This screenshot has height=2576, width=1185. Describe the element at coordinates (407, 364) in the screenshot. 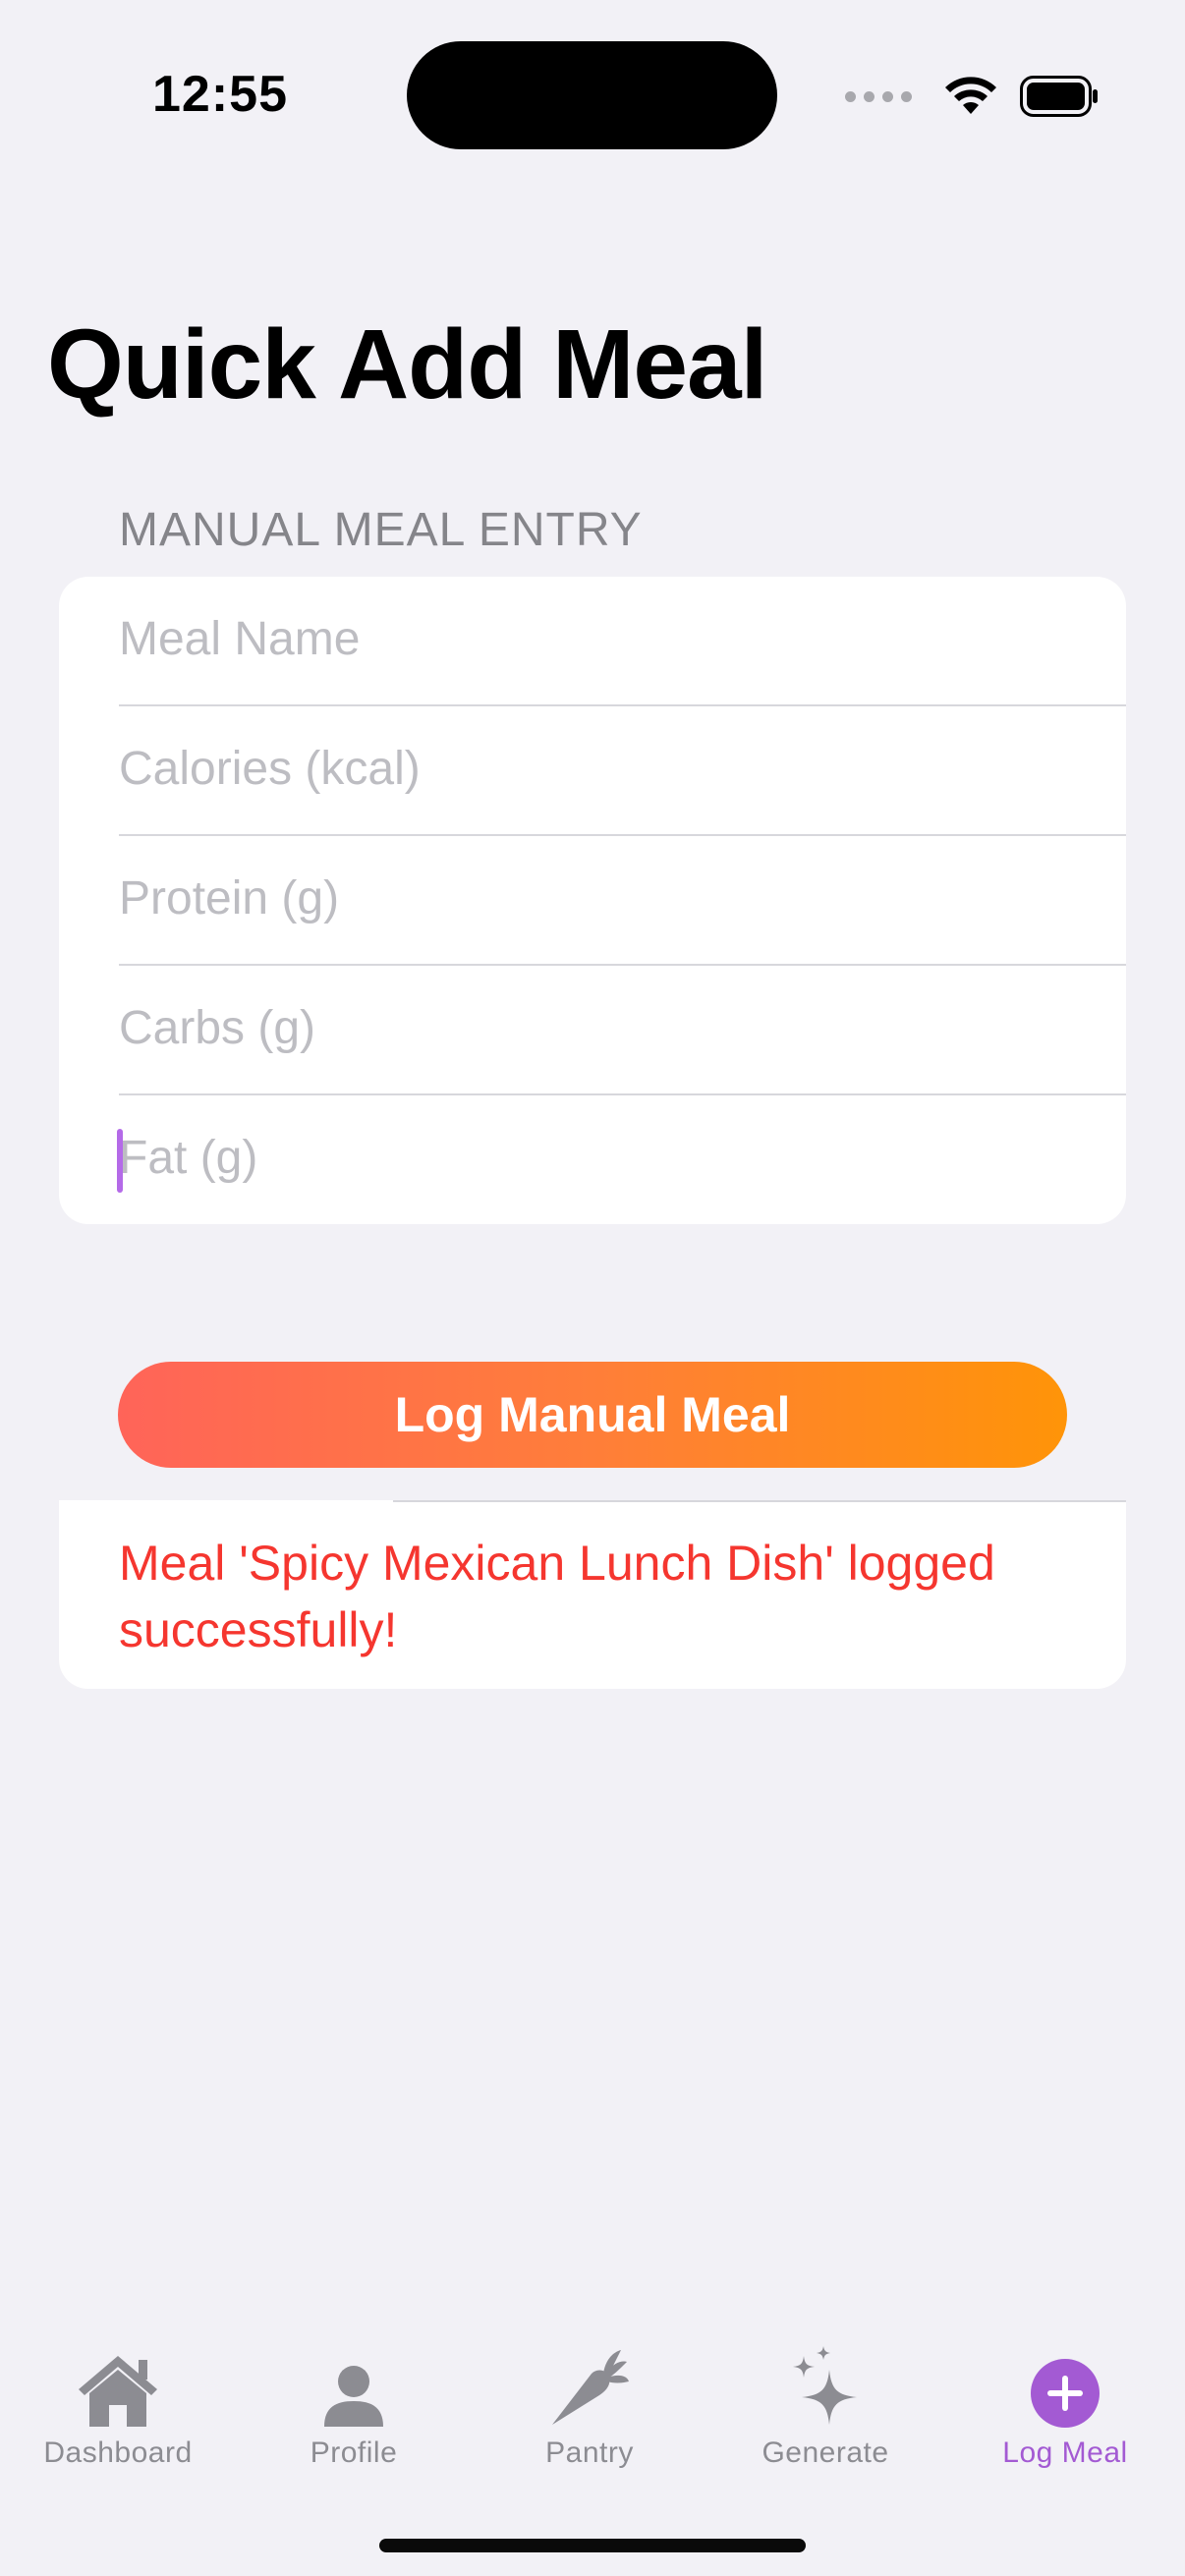

I see `page-title: Quick Add Meal` at that location.